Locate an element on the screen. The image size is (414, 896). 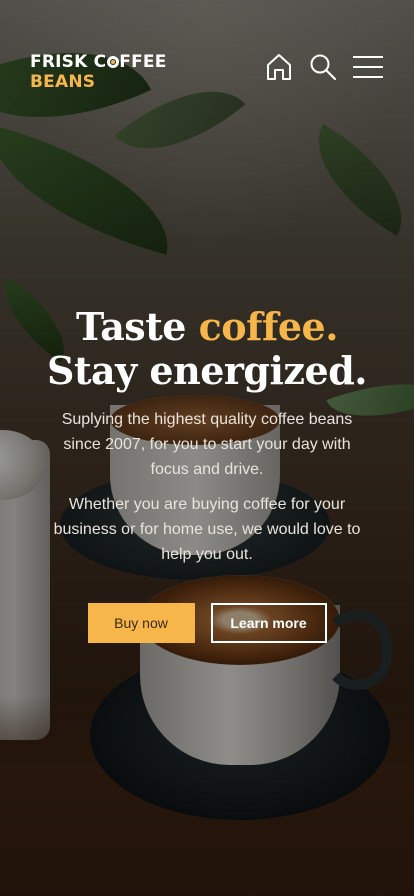
logo-line1: FRISK C FFEE is located at coordinates (98, 62).